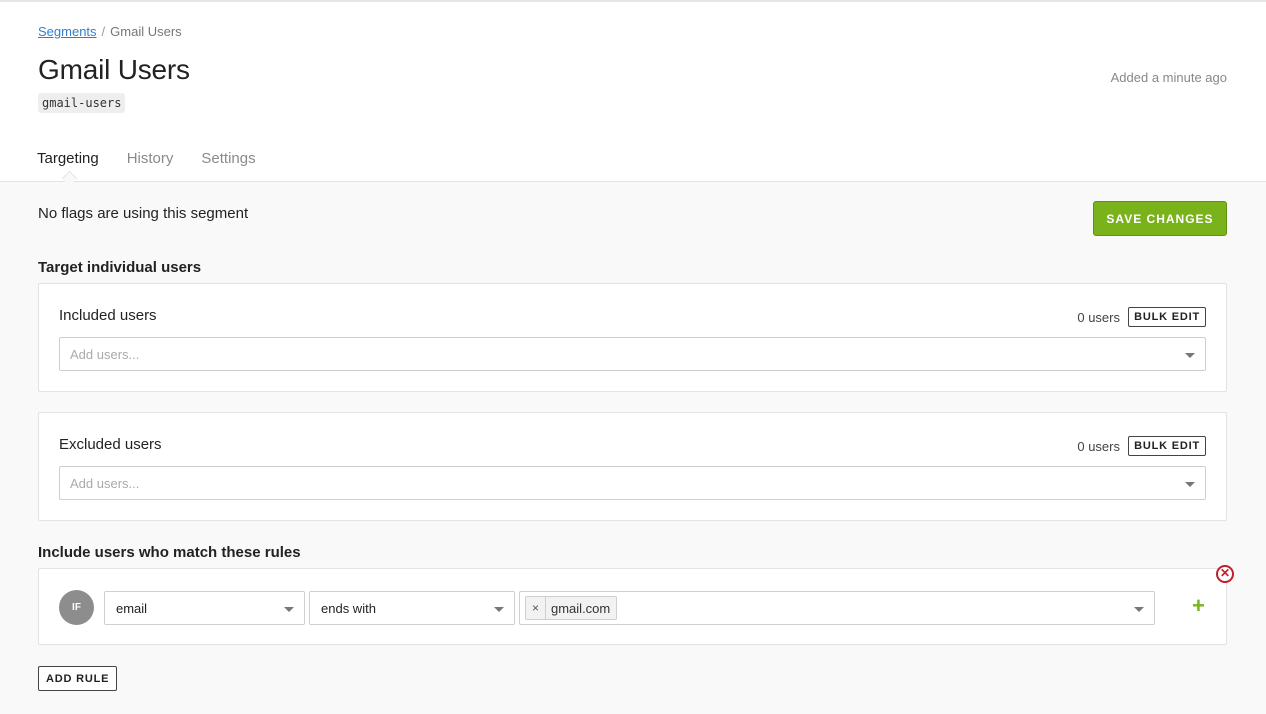 The width and height of the screenshot is (1266, 714). Describe the element at coordinates (1167, 317) in the screenshot. I see `included-bulk-edit-button: BULK EDIT` at that location.